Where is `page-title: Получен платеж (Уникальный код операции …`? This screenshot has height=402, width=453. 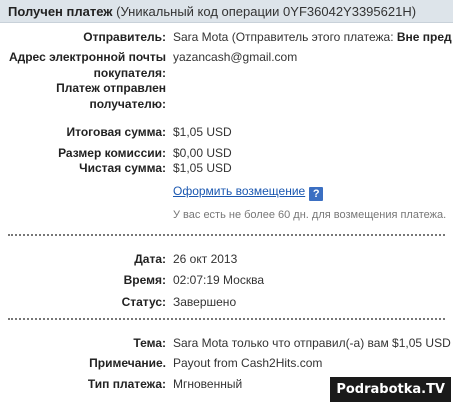 page-title: Получен платеж (Уникальный код операции … is located at coordinates (212, 11).